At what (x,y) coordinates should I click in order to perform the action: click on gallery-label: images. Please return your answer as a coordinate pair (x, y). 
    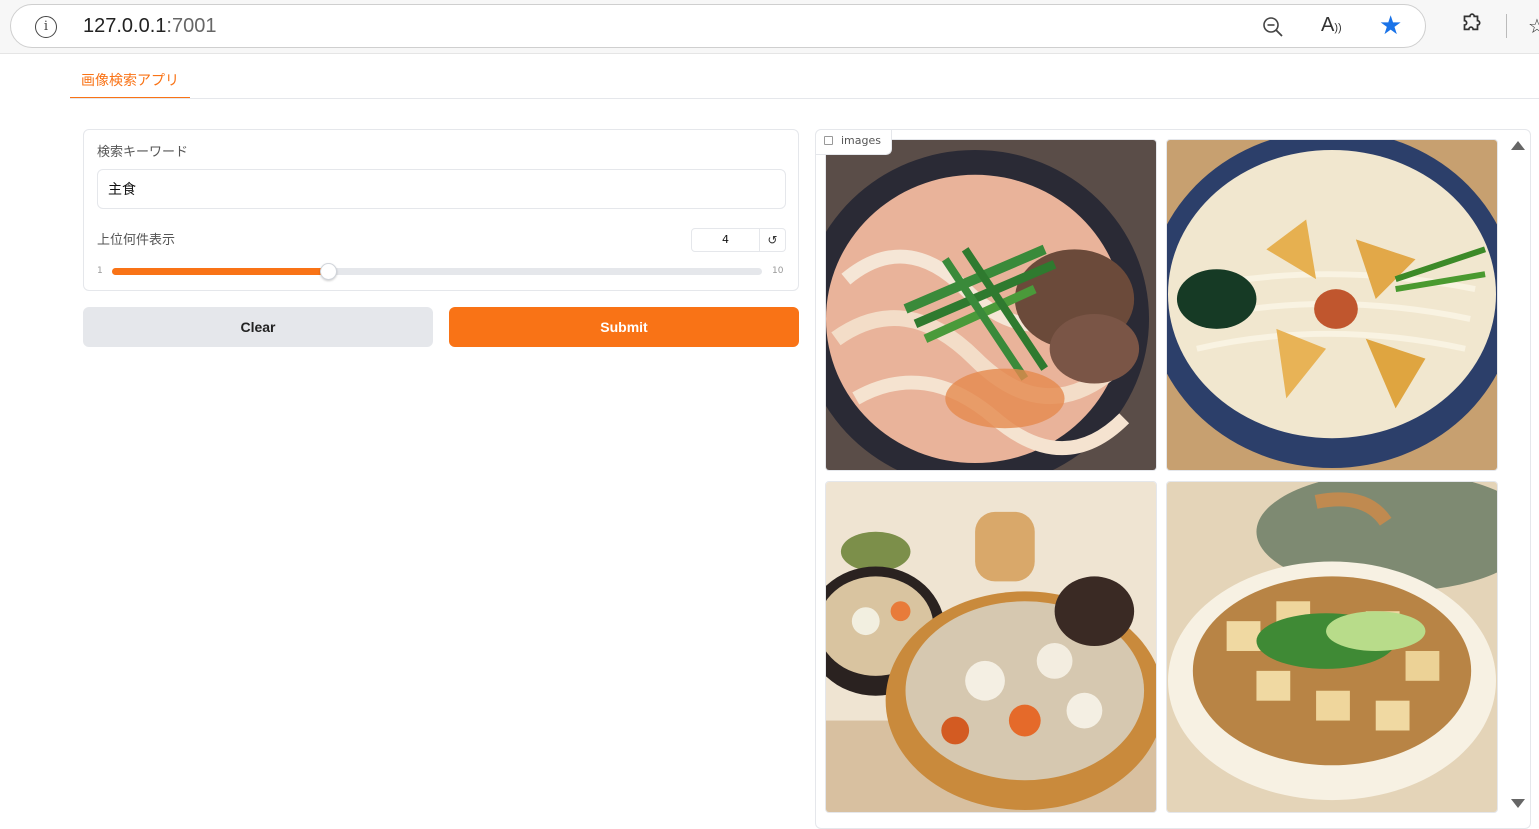
    Looking at the image, I should click on (854, 142).